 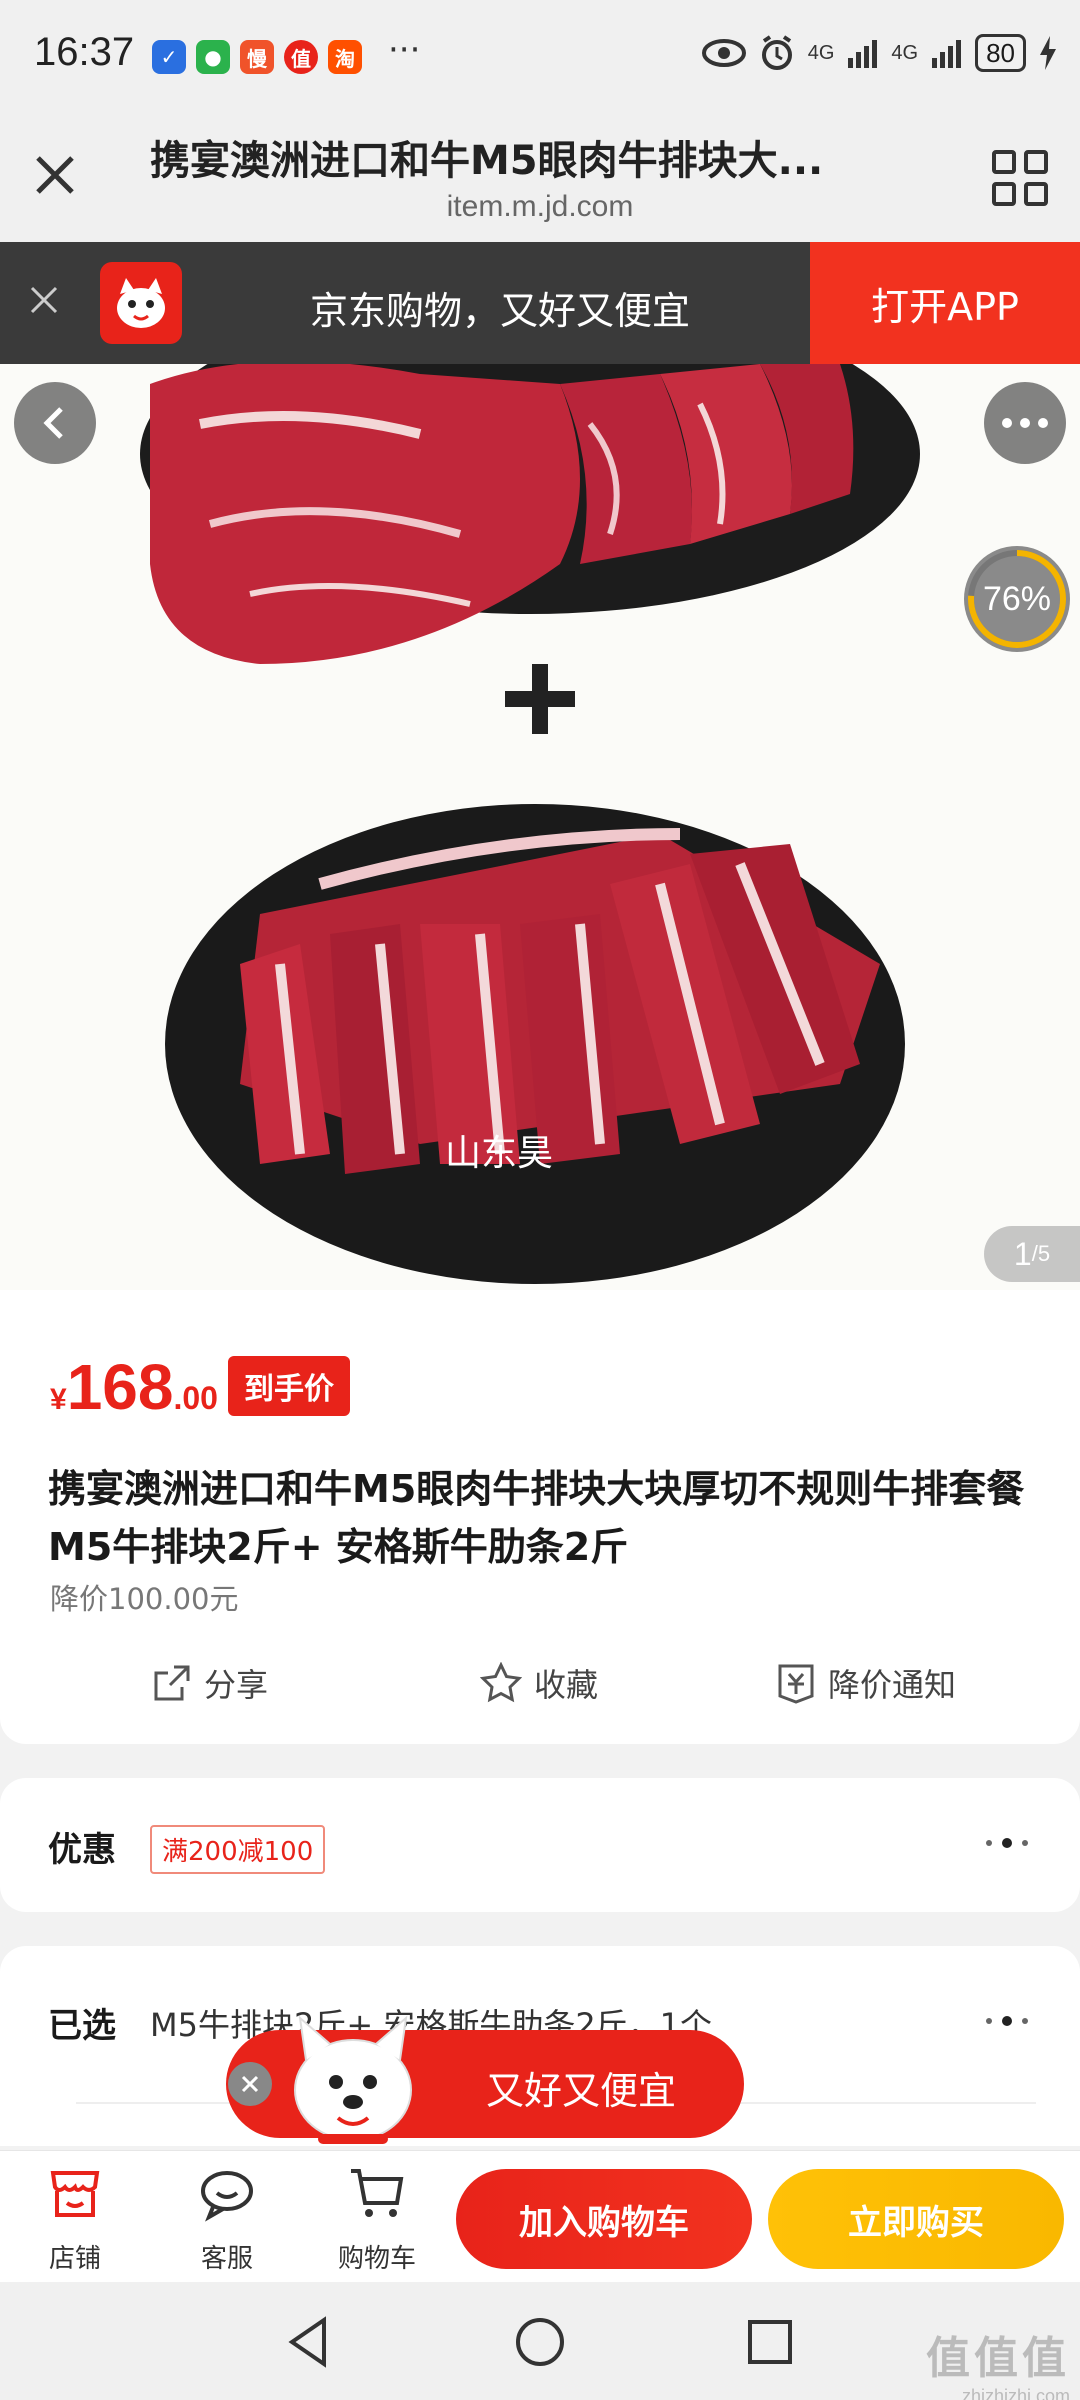 I want to click on store-label: 店铺, so click(x=74, y=2259).